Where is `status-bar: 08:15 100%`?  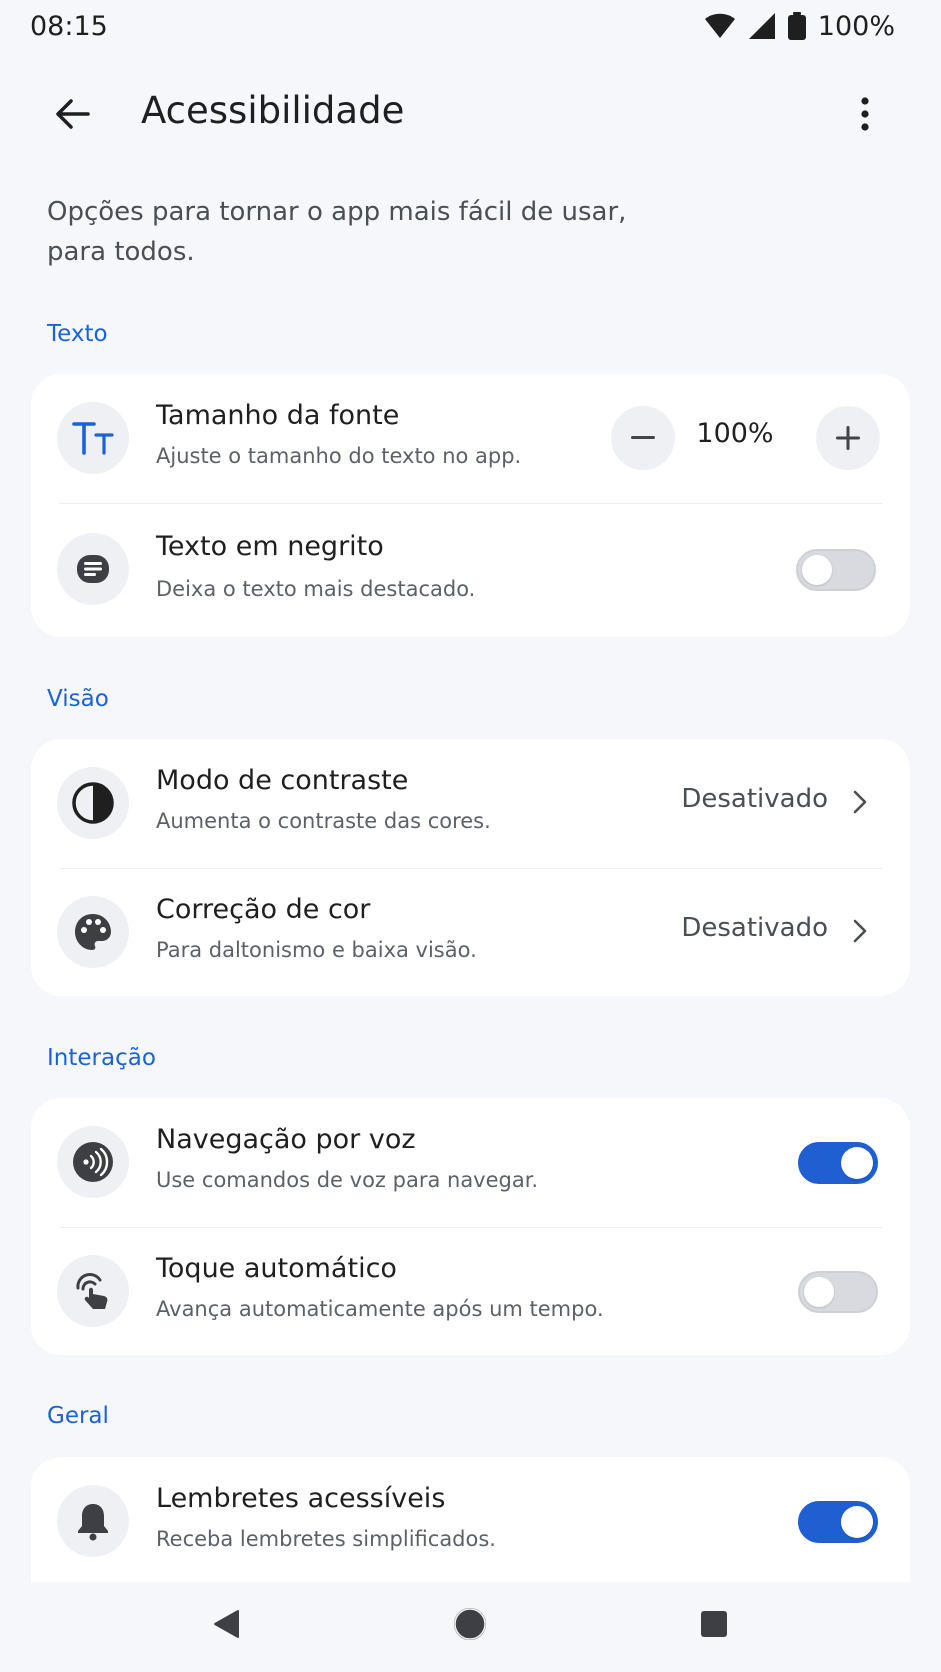 status-bar: 08:15 100% is located at coordinates (470, 26).